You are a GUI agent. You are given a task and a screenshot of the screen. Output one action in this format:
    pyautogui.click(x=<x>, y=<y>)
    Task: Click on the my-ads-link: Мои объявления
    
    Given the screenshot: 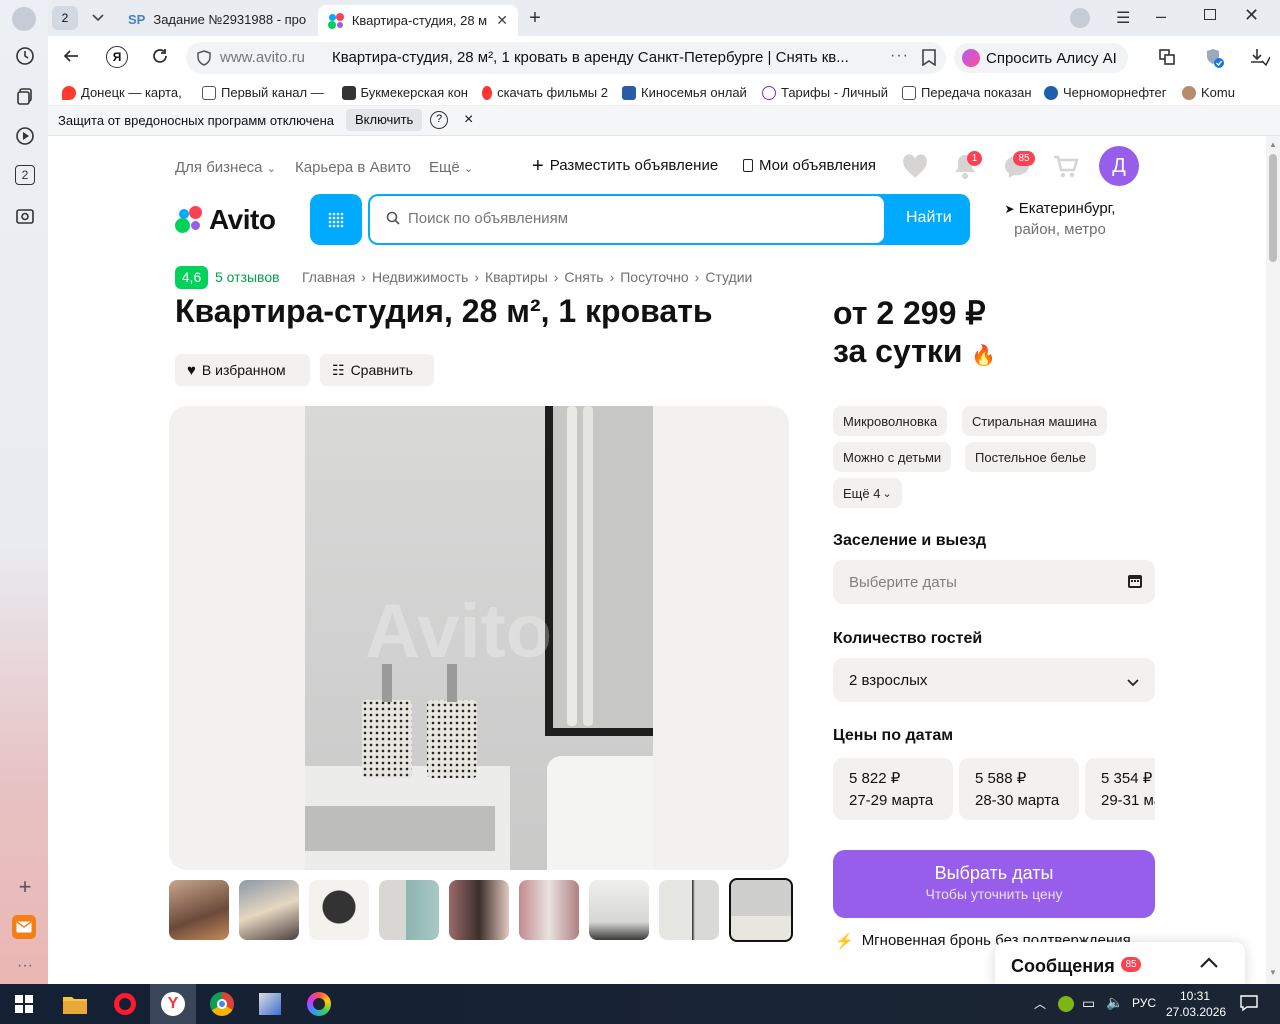 What is the action you would take?
    pyautogui.click(x=809, y=165)
    